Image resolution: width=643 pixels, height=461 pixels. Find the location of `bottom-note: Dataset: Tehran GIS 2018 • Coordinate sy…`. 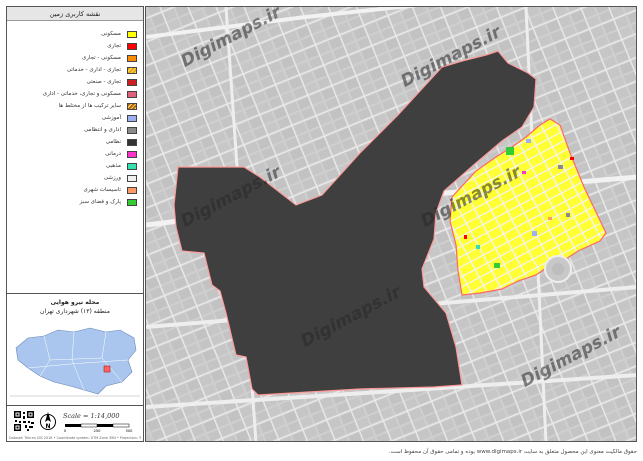

bottom-note: Dataset: Tehran GIS 2018 • Coordinate sy… is located at coordinates (75, 438).